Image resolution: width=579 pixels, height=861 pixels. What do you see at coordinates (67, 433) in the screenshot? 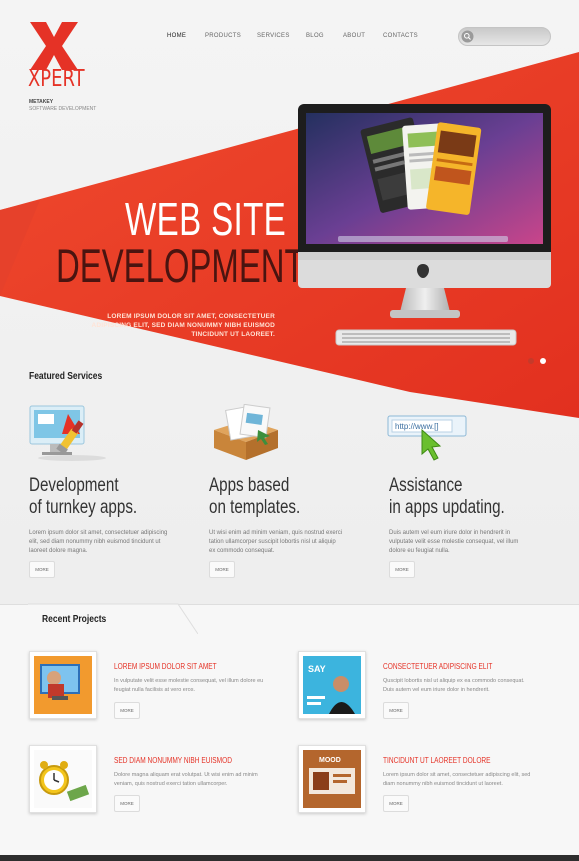
I see `paint-brush-monitor-icon` at bounding box center [67, 433].